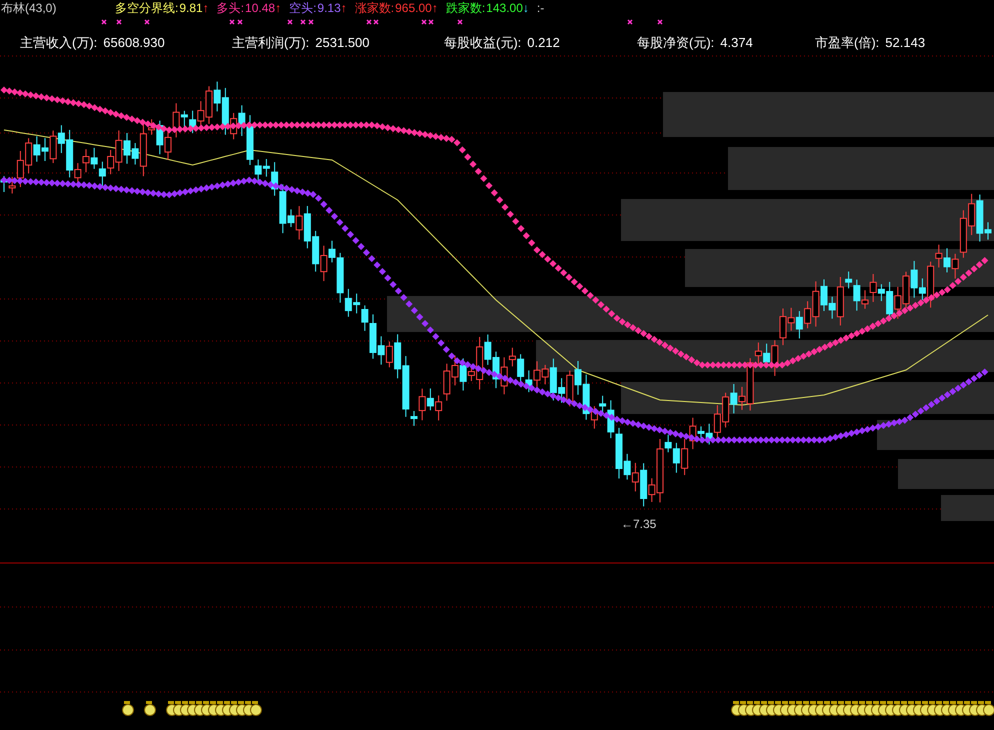 This screenshot has width=994, height=730. I want to click on legend-label: 跌家数:, so click(466, 8).